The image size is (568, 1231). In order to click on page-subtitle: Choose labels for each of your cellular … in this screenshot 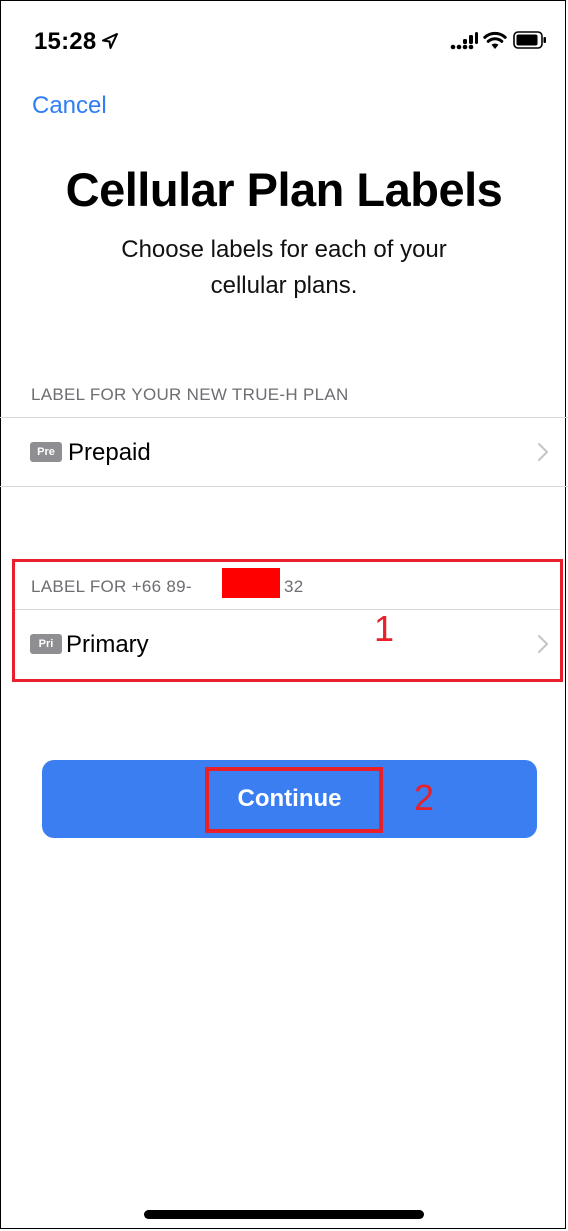, I will do `click(284, 267)`.